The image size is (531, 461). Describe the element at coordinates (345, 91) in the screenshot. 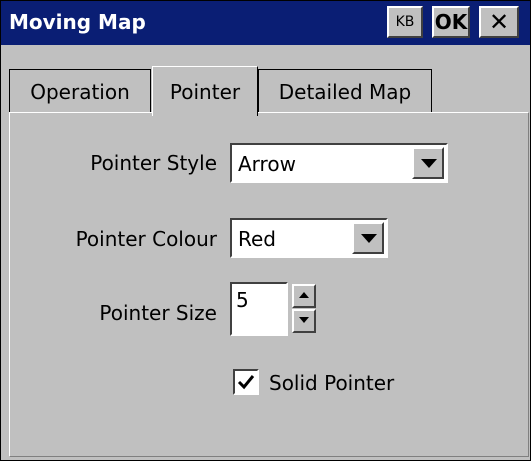

I see `tab-detailed-map: Detailed Map` at that location.